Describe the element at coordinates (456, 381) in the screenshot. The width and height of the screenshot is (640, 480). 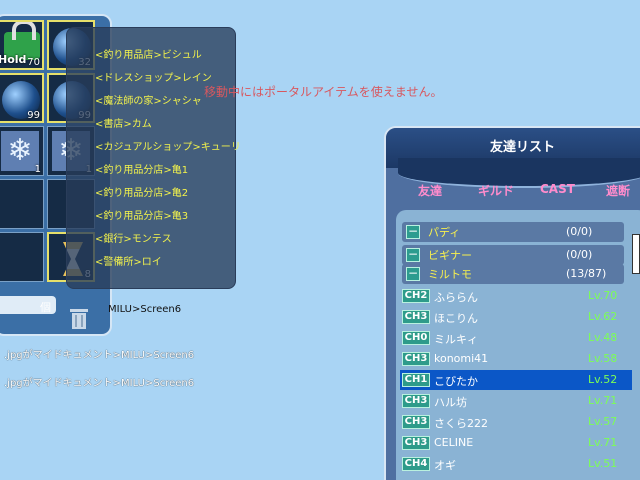
I see `friend-name: こびたか` at that location.